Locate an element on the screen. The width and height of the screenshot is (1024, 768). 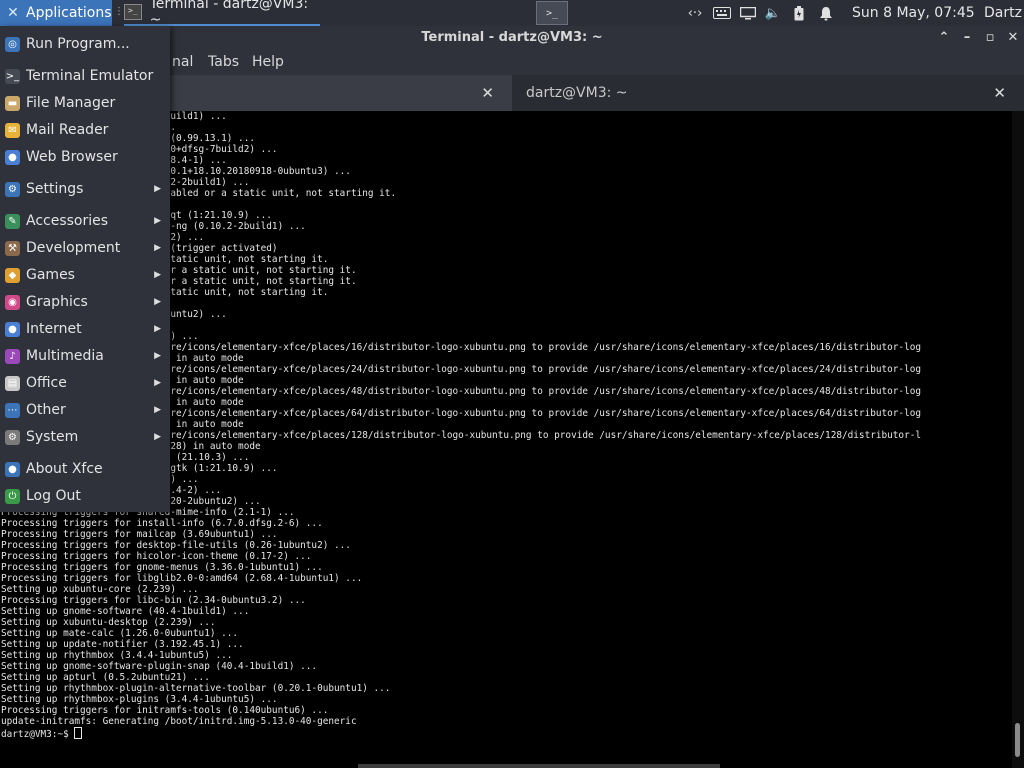
menu-item-other: ⋯ Other ▶ is located at coordinates (85, 410).